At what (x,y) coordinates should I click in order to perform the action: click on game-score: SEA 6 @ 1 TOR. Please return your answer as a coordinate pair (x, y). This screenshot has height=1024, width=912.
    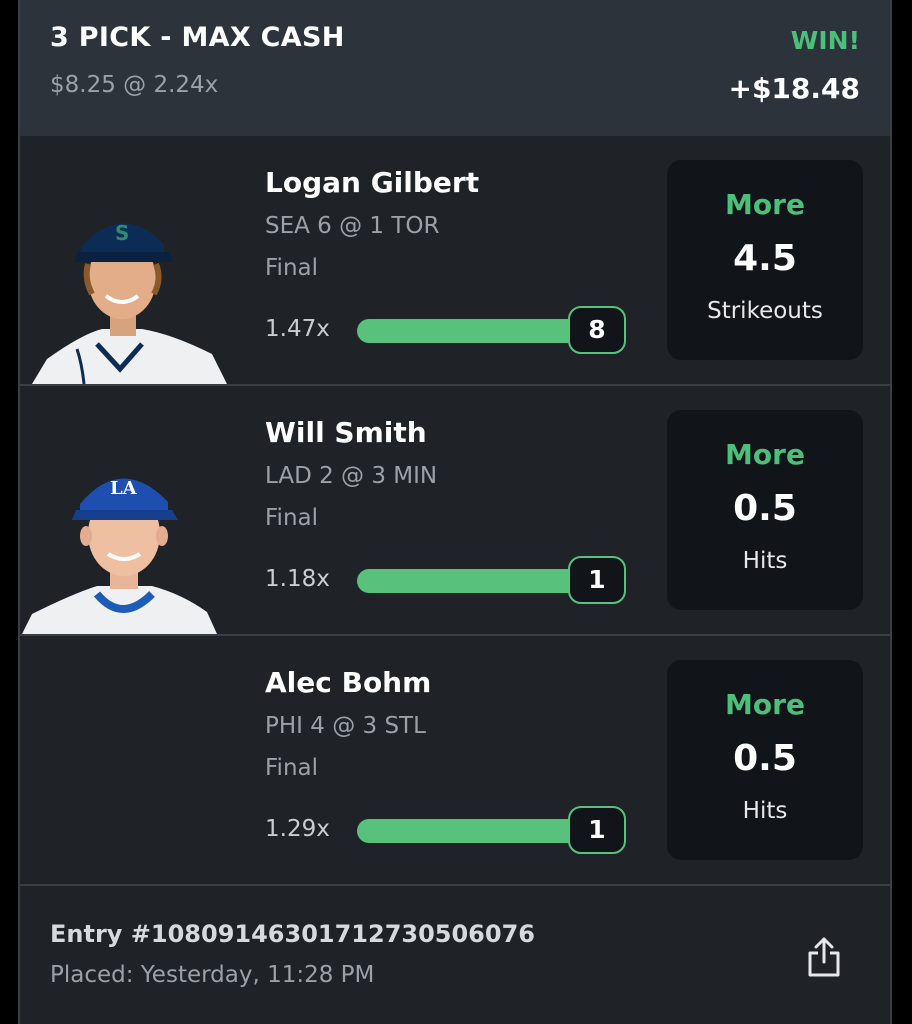
    Looking at the image, I should click on (352, 226).